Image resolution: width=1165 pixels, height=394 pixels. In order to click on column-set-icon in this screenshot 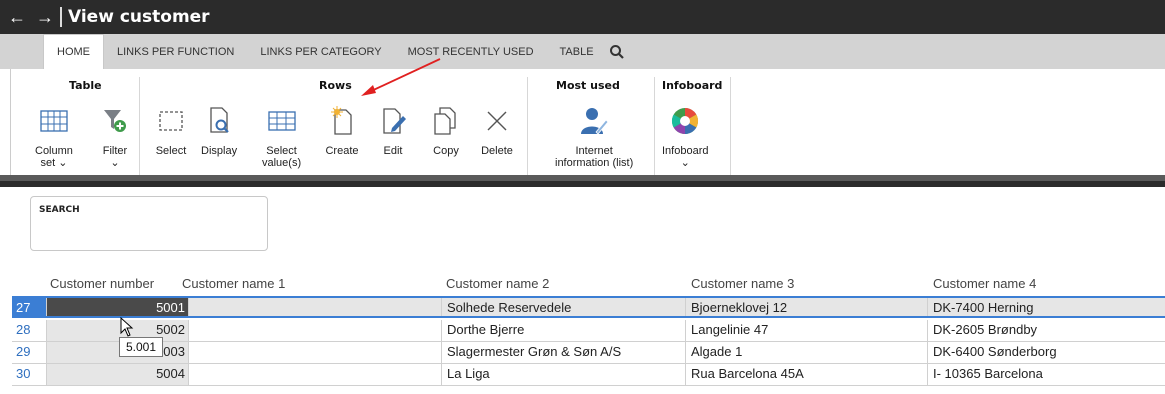, I will do `click(54, 121)`.